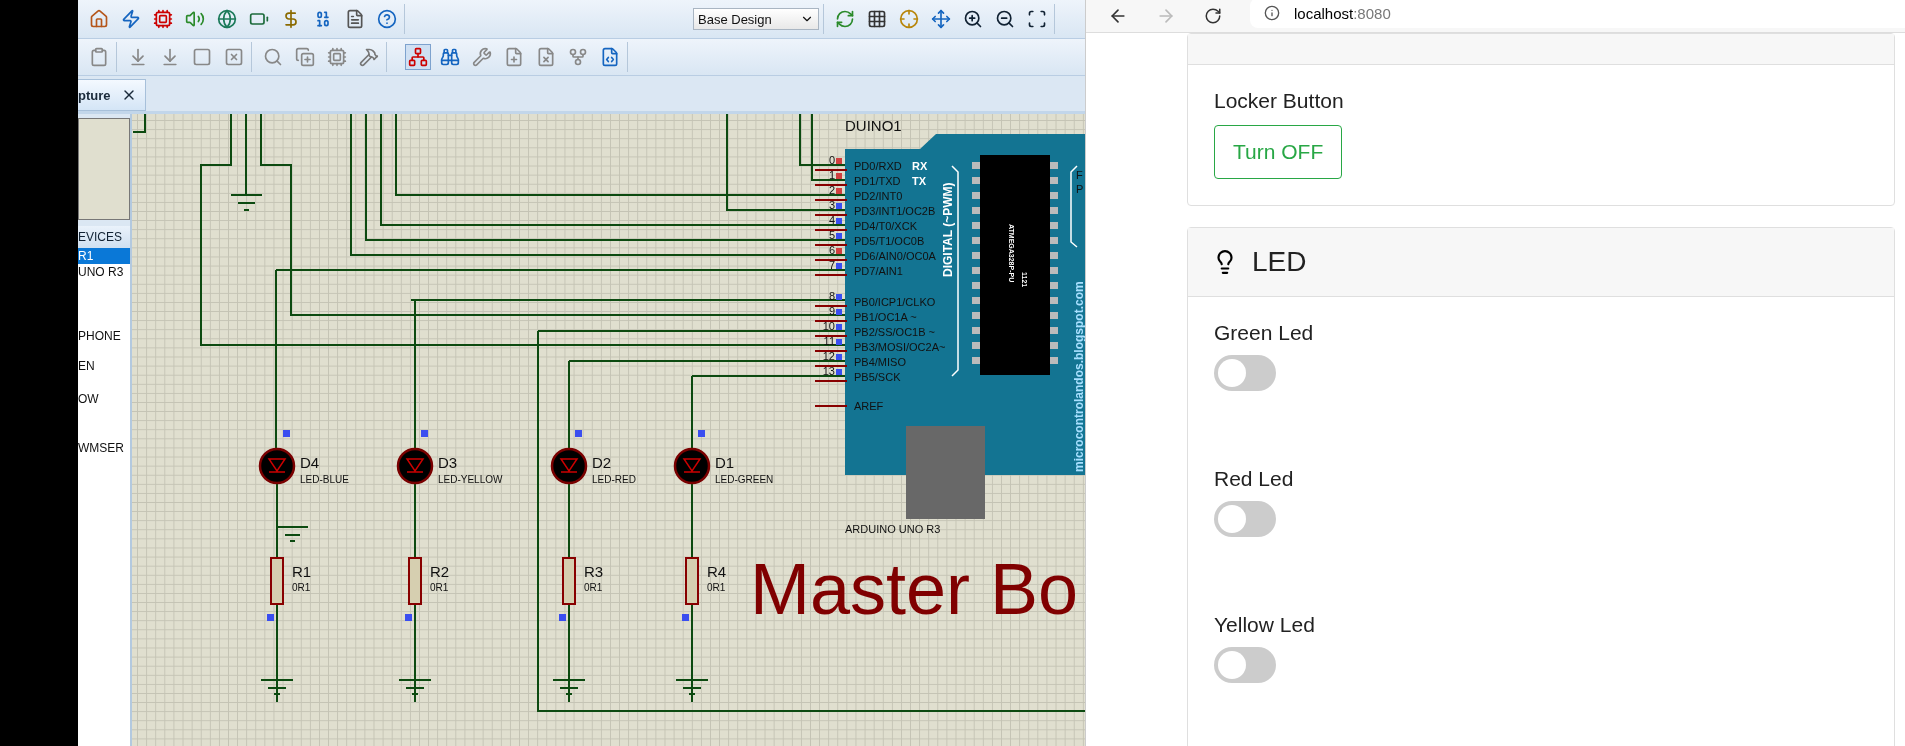 This screenshot has width=1905, height=746. I want to click on document-icon, so click(355, 19).